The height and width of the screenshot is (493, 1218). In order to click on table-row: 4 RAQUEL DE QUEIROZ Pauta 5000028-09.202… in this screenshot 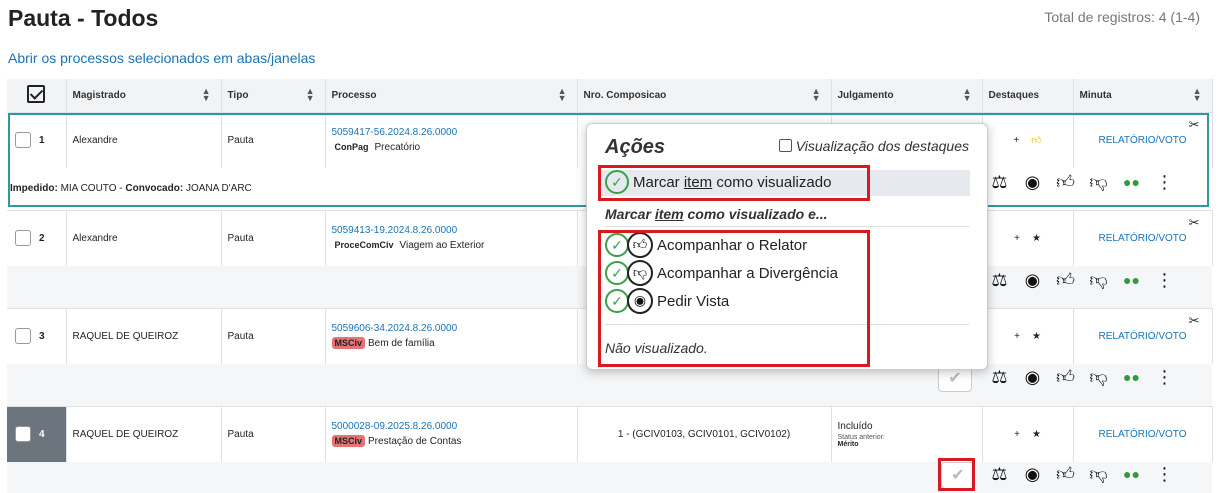, I will do `click(610, 433)`.